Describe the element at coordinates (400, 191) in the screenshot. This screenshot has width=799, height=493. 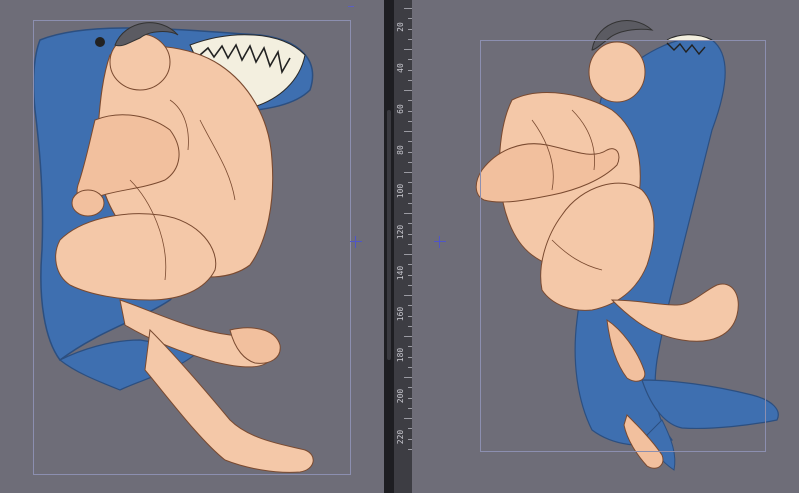
I see `ruler-label: 100` at that location.